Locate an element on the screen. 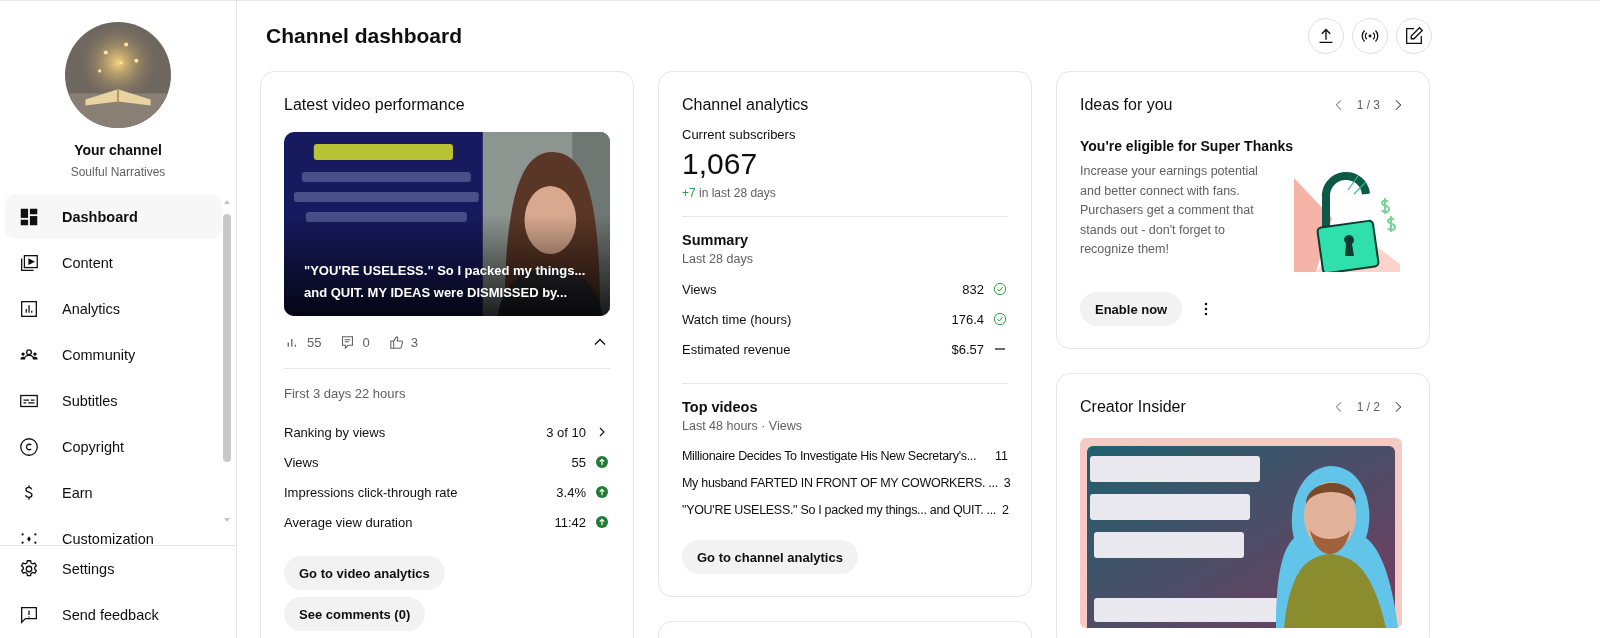 The image size is (1600, 638). page-indicator: 1 / 2 is located at coordinates (1368, 407).